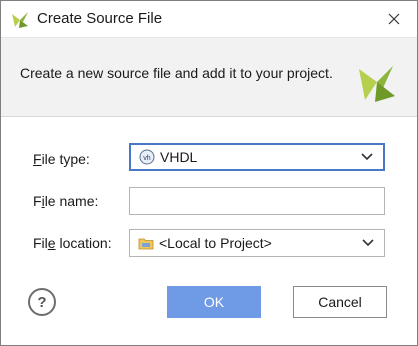  Describe the element at coordinates (61, 159) in the screenshot. I see `file-type-label: File type:` at that location.